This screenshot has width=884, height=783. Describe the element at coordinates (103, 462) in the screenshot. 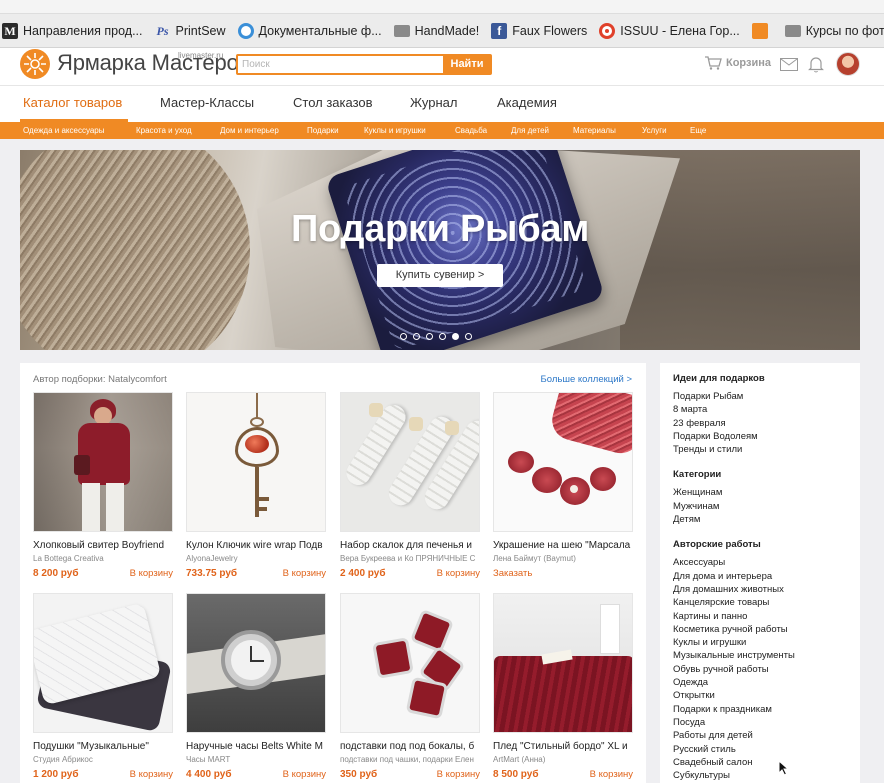

I see `product-image-sweater` at that location.